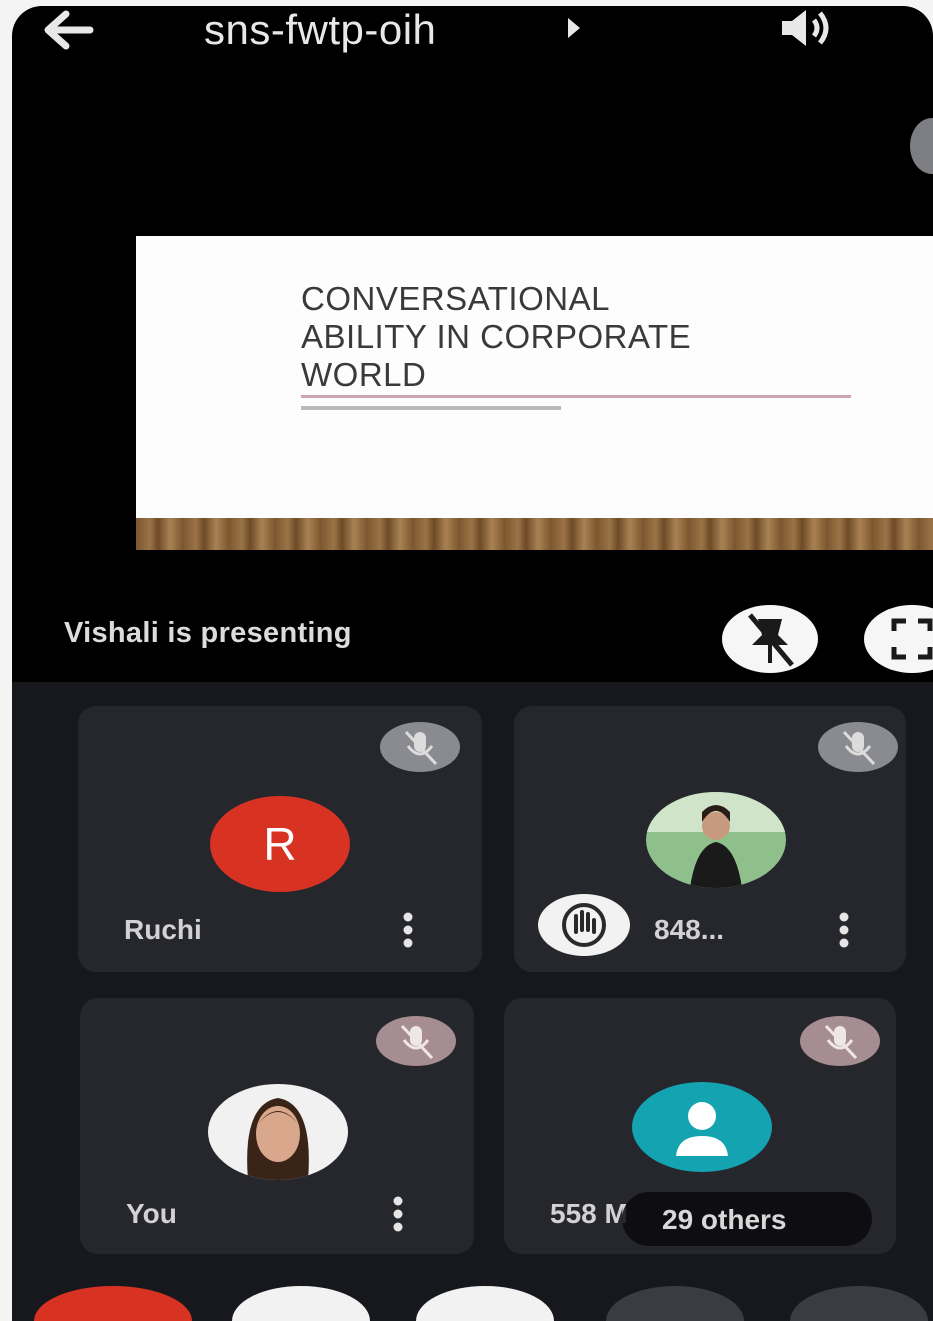 The height and width of the screenshot is (1321, 933). Describe the element at coordinates (859, 1303) in the screenshot. I see `more-options-button` at that location.